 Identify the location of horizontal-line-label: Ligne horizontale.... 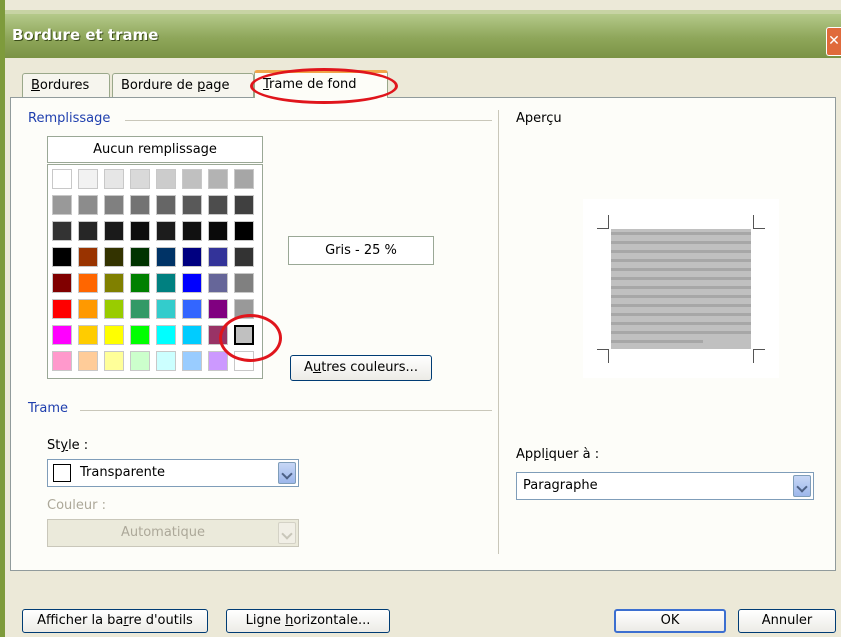
(308, 620).